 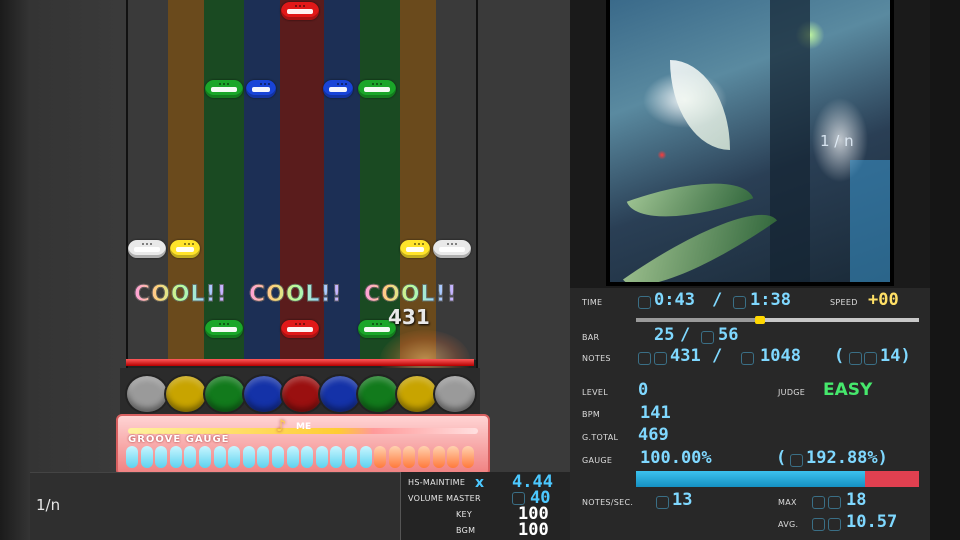 I want to click on time-progress-fill, so click(x=698, y=320).